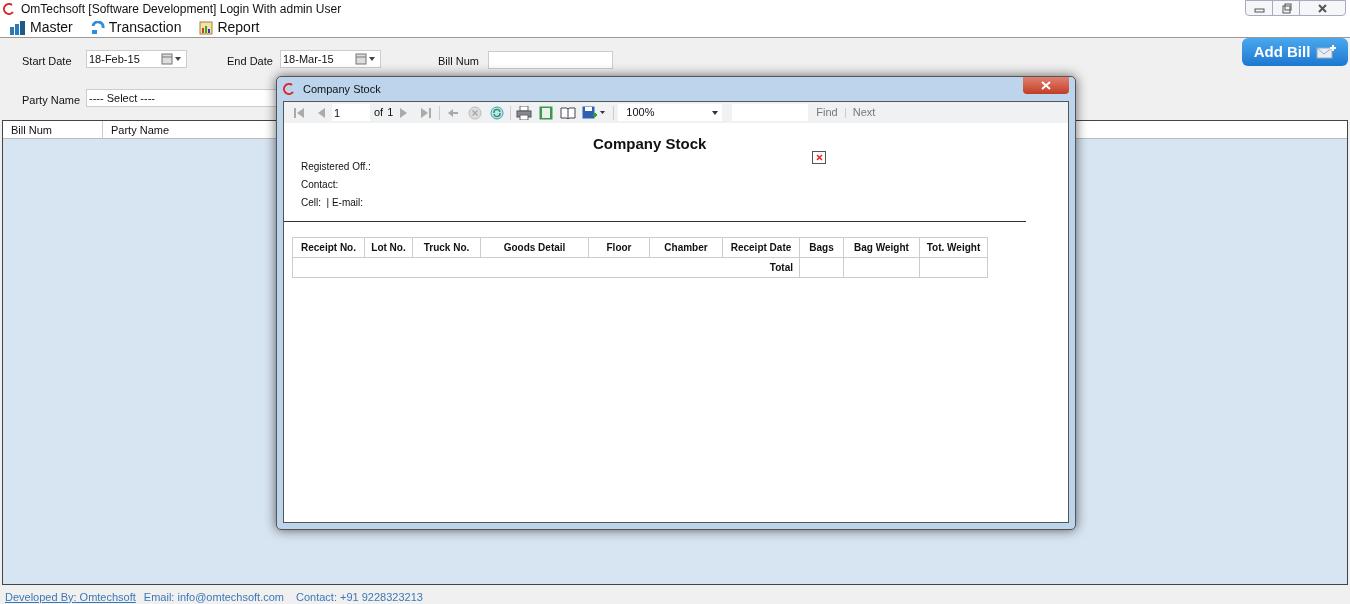 The image size is (1350, 604). What do you see at coordinates (18, 27) in the screenshot?
I see `bar-chart-icon` at bounding box center [18, 27].